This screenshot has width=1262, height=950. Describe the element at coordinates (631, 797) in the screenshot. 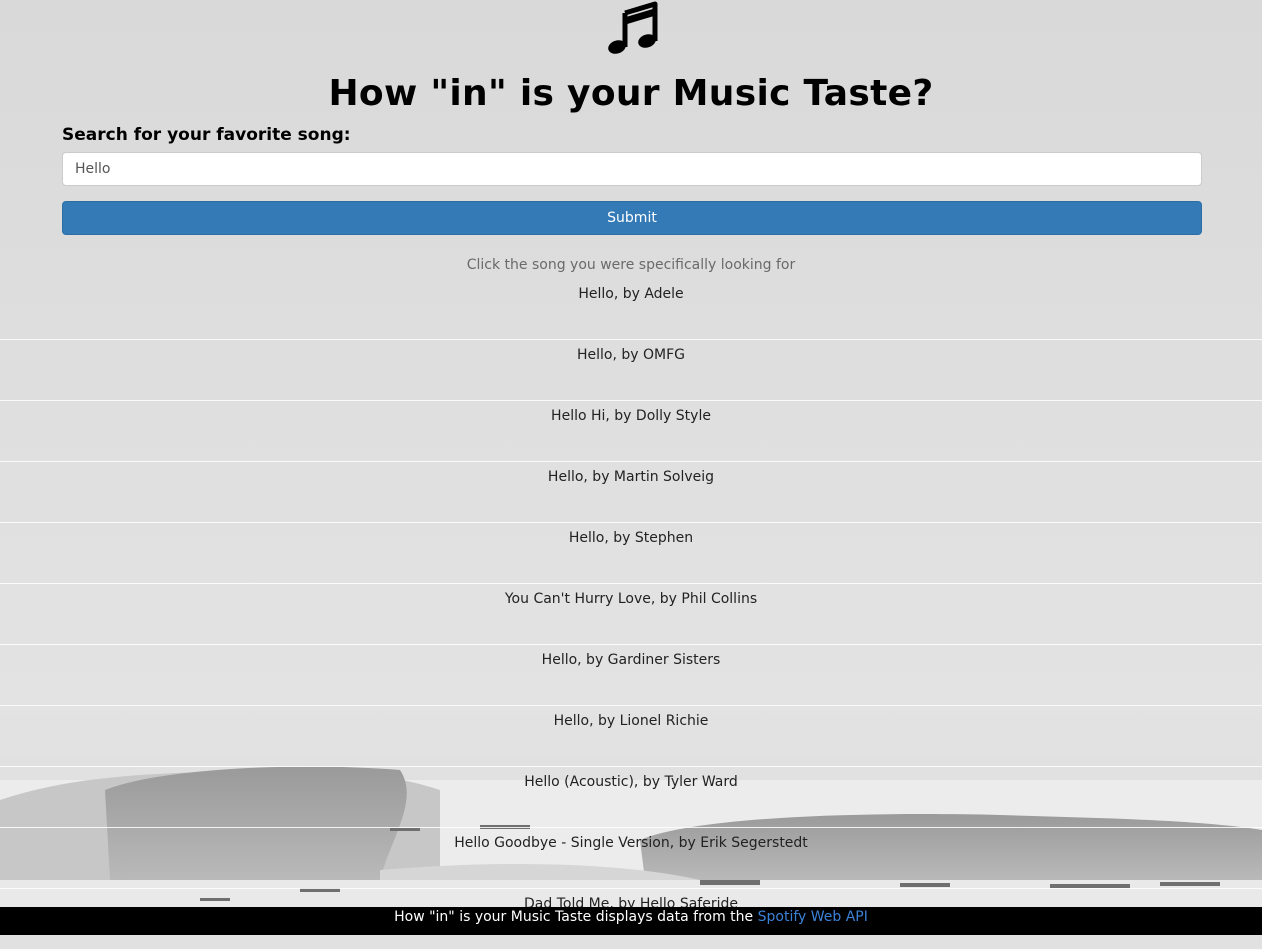

I see `result-item: Hello (Acoustic), by Tyler Ward` at that location.